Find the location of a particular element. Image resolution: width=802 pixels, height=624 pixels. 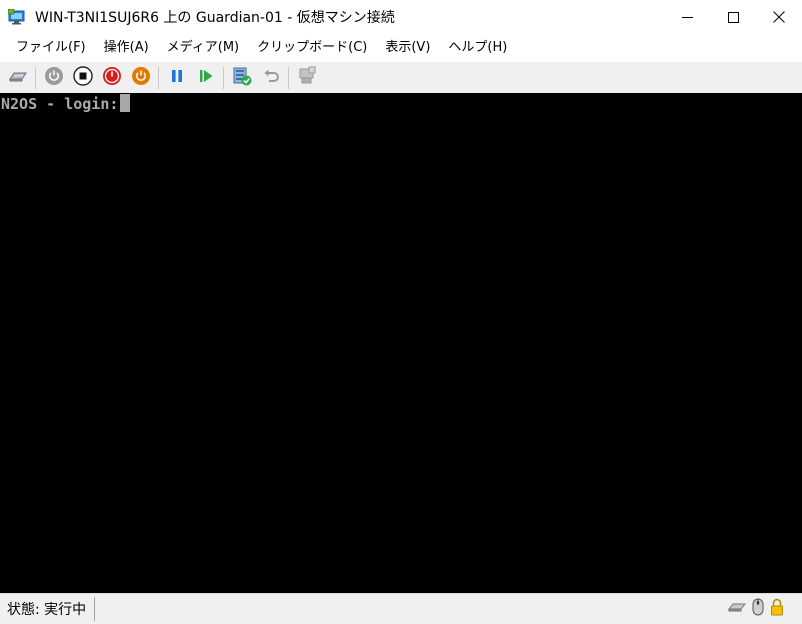

resume-icon is located at coordinates (206, 78).